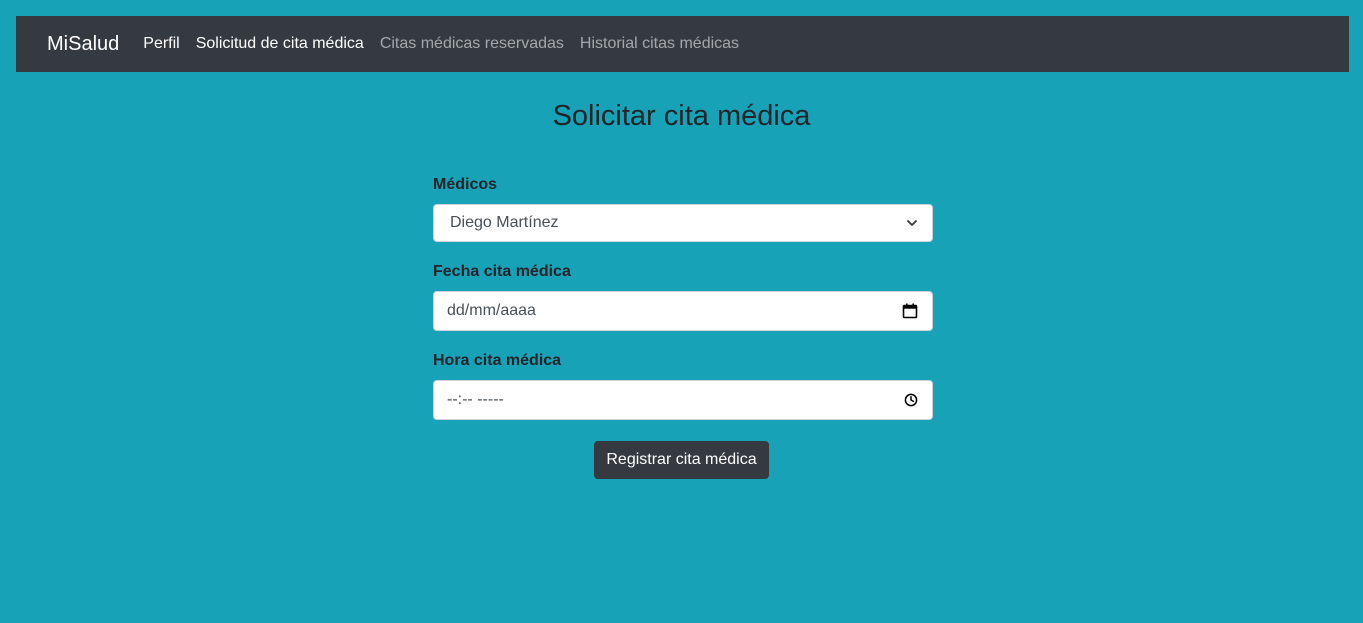 The height and width of the screenshot is (623, 1363). I want to click on date-input-placeholder: dd/mm/aaaa, so click(491, 310).